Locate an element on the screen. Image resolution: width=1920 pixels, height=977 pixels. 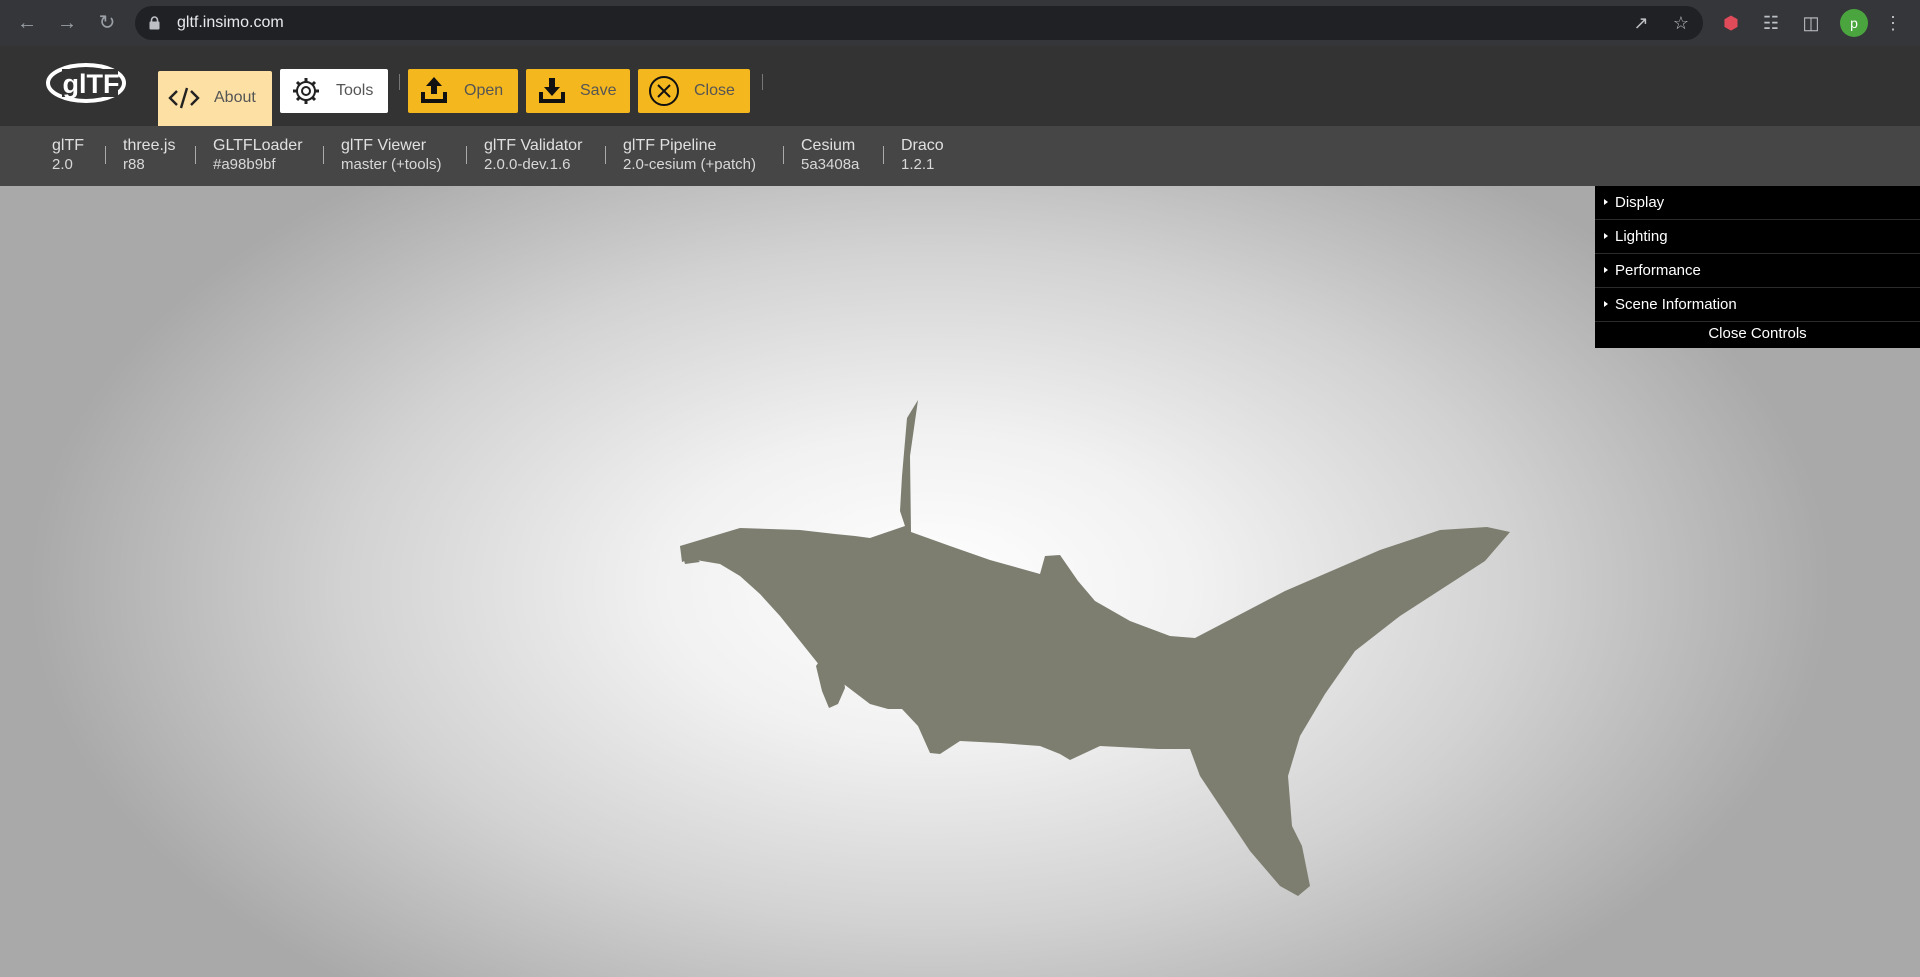
download-icon is located at coordinates (552, 90).